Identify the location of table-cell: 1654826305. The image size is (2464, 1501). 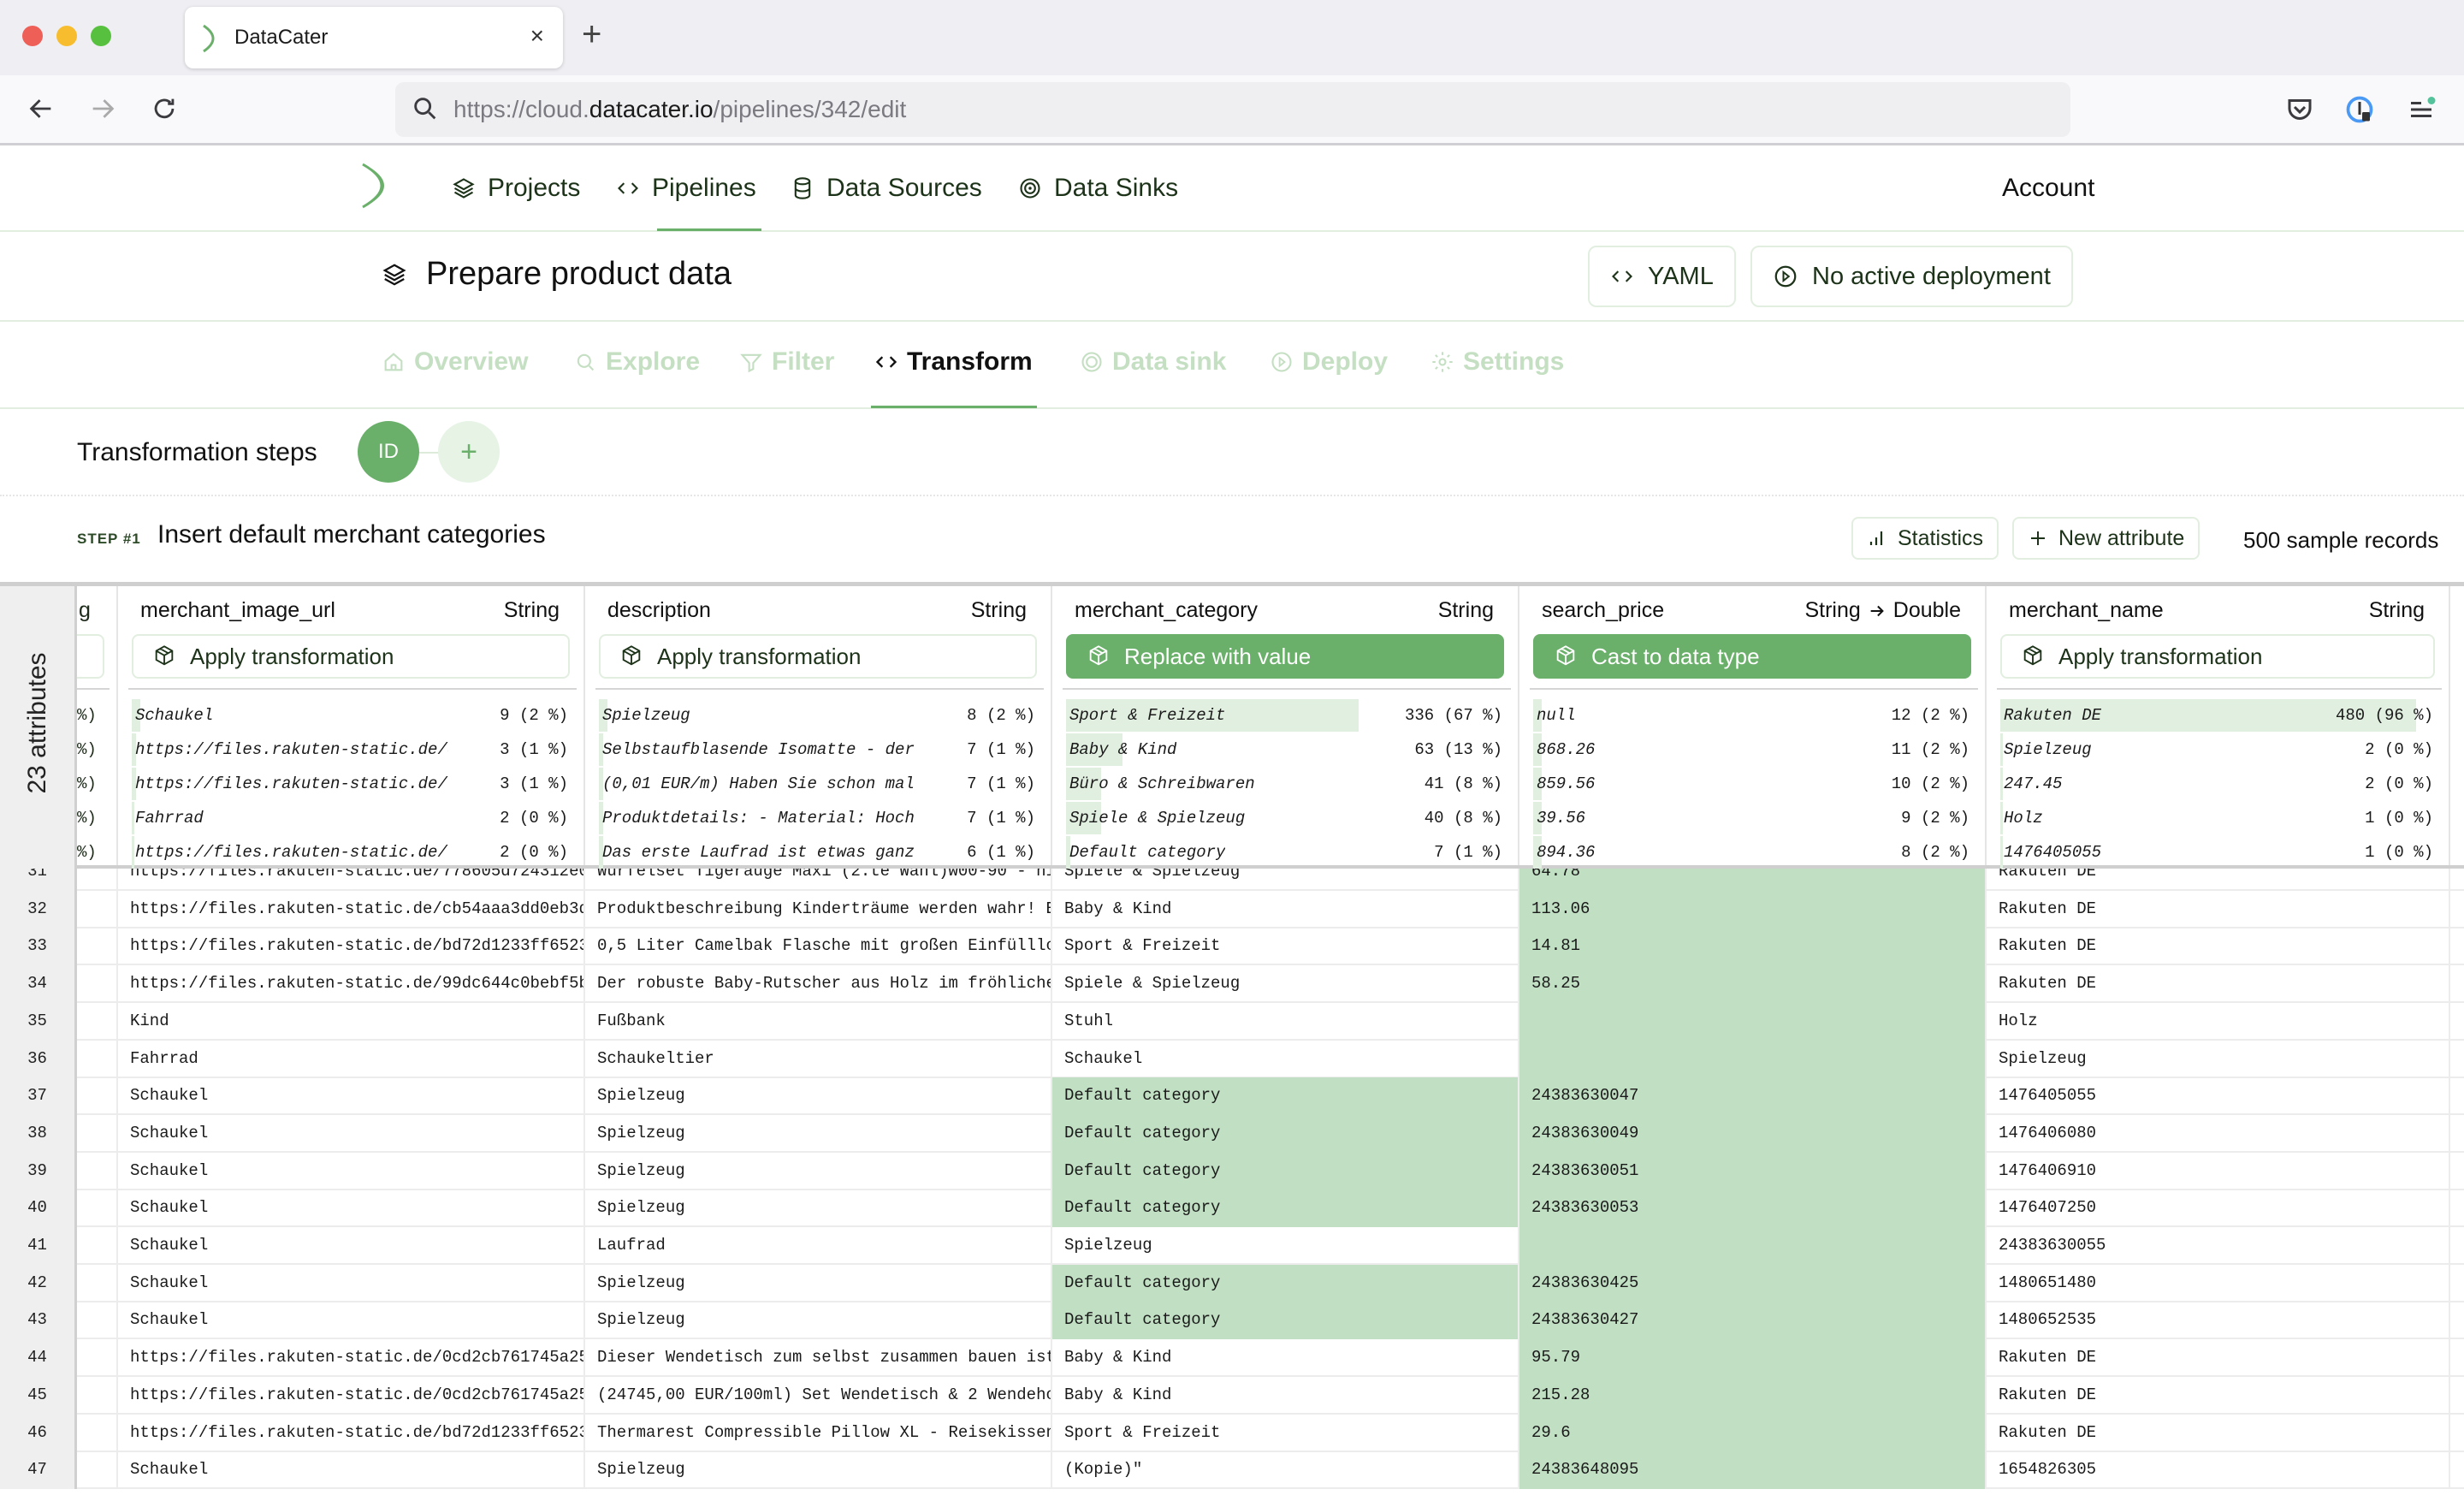
(2218, 1470).